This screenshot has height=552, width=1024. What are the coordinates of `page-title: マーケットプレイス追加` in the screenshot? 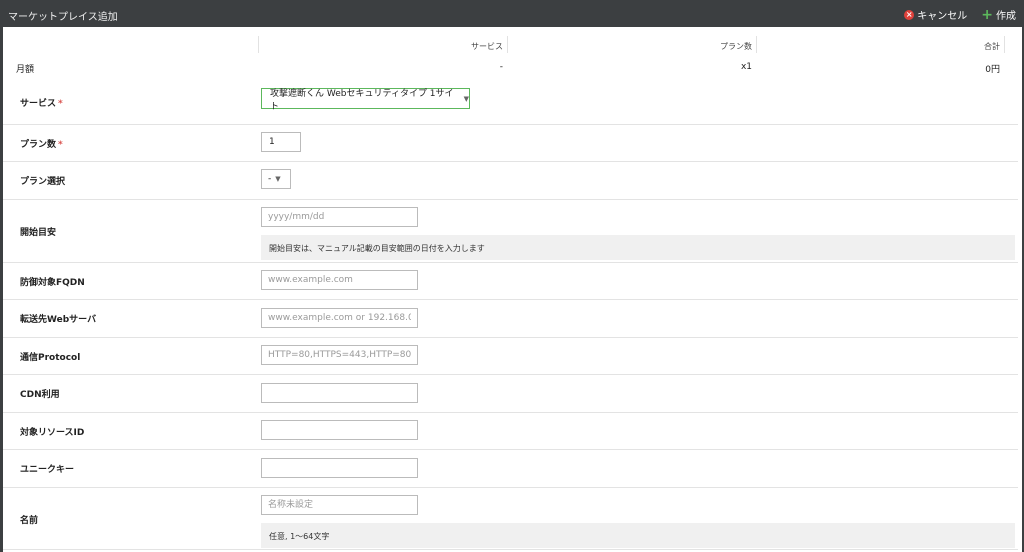 It's located at (63, 17).